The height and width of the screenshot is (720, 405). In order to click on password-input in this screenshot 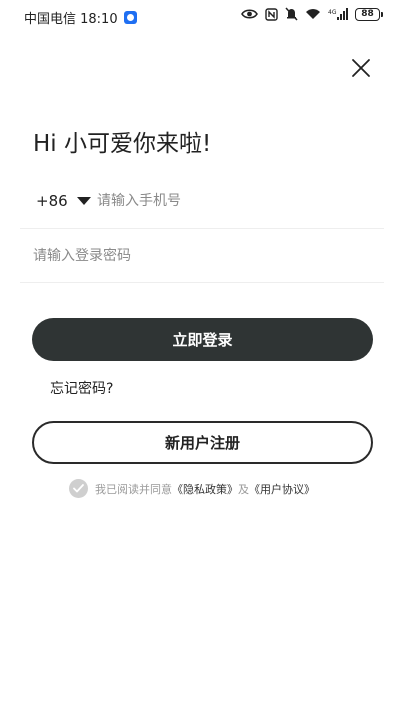, I will do `click(198, 256)`.